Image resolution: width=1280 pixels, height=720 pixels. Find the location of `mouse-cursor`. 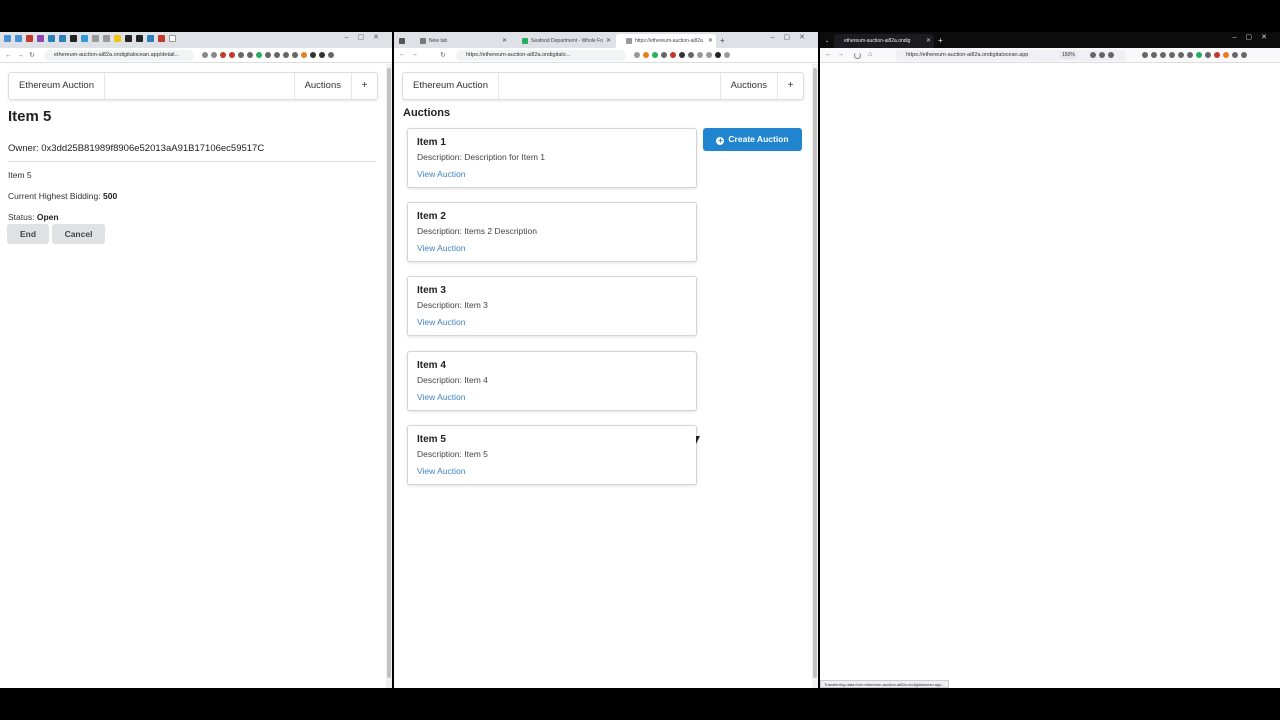

mouse-cursor is located at coordinates (698, 440).